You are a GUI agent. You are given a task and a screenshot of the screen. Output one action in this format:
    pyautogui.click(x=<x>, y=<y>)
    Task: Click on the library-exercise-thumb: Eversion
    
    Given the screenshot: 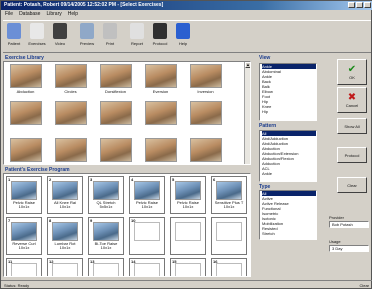 What is the action you would take?
    pyautogui.click(x=160, y=81)
    